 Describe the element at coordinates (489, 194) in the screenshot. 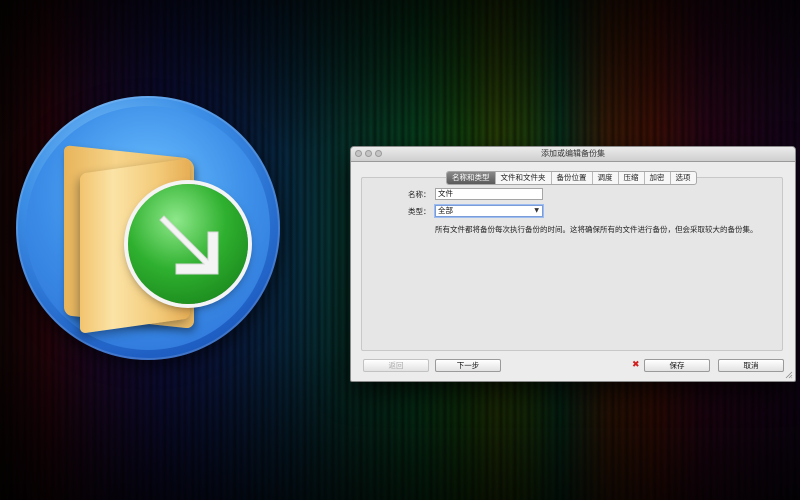

I see `name-field: 文件` at that location.